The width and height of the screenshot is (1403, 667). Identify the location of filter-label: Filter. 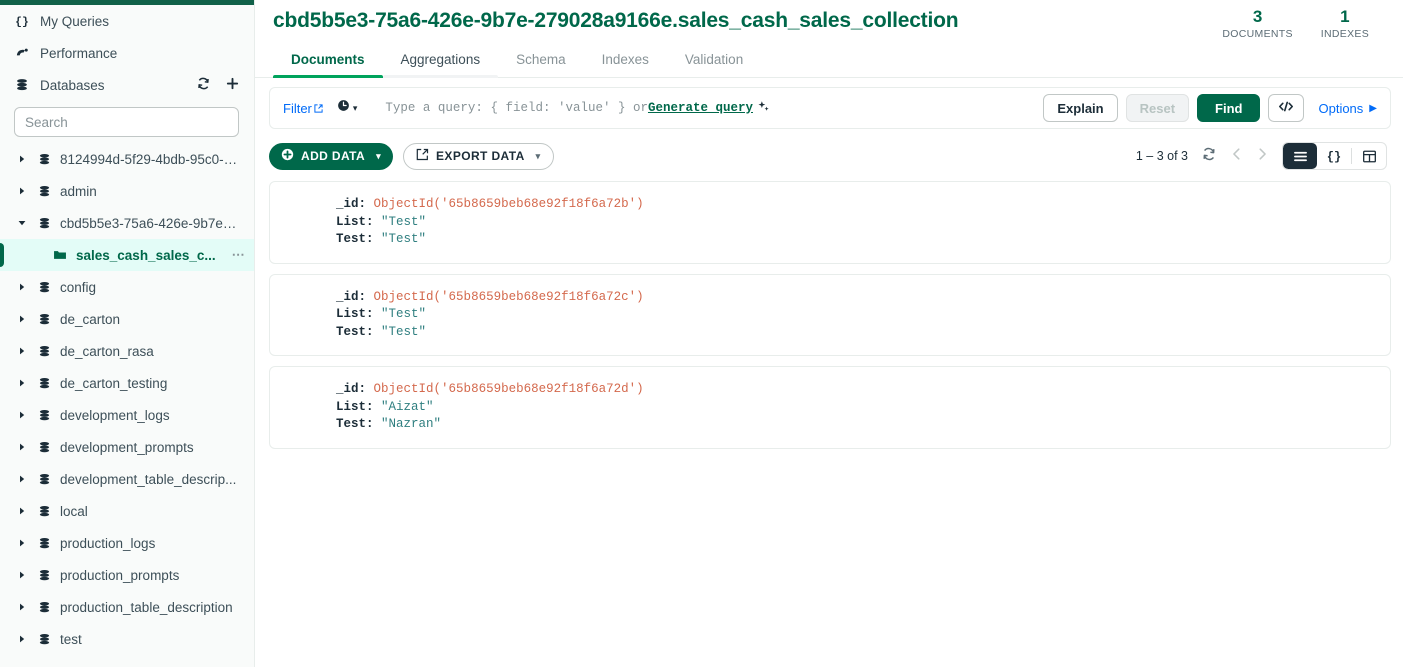
(297, 108).